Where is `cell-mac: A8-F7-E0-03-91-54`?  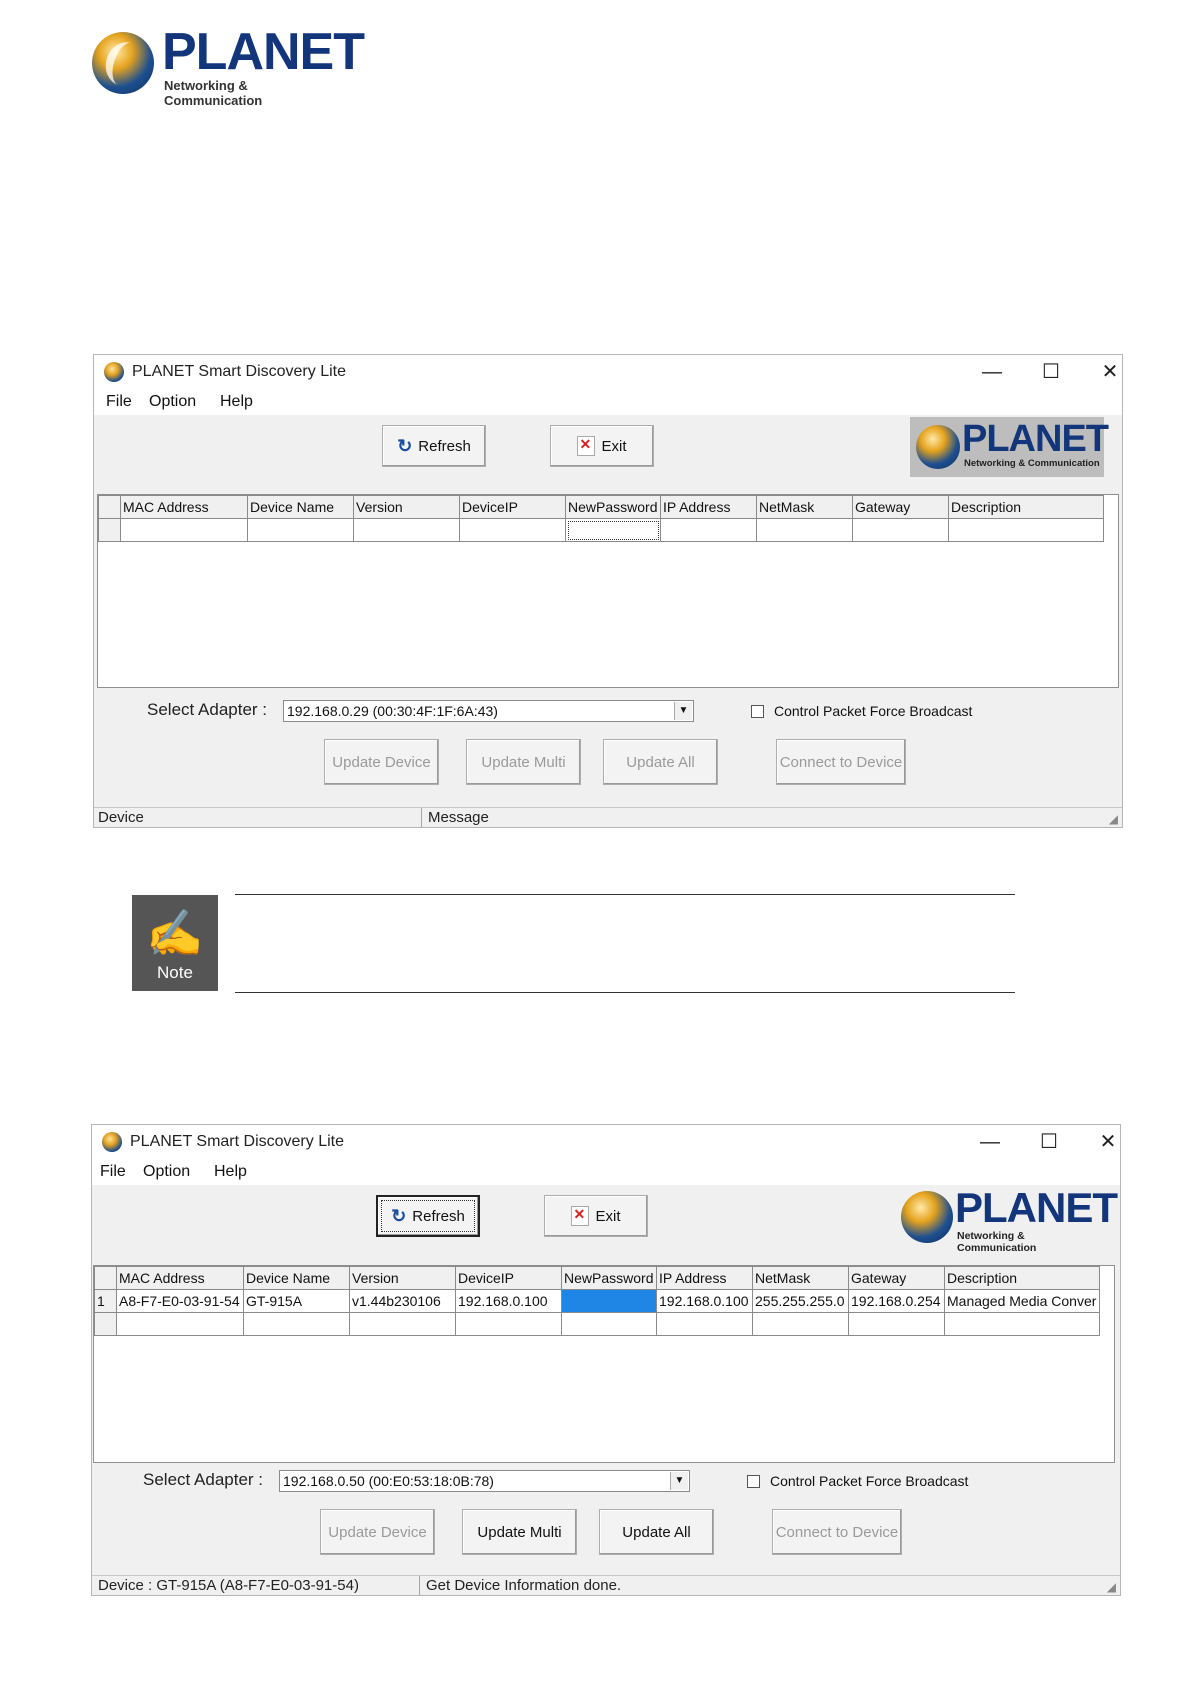 cell-mac: A8-F7-E0-03-91-54 is located at coordinates (180, 1301).